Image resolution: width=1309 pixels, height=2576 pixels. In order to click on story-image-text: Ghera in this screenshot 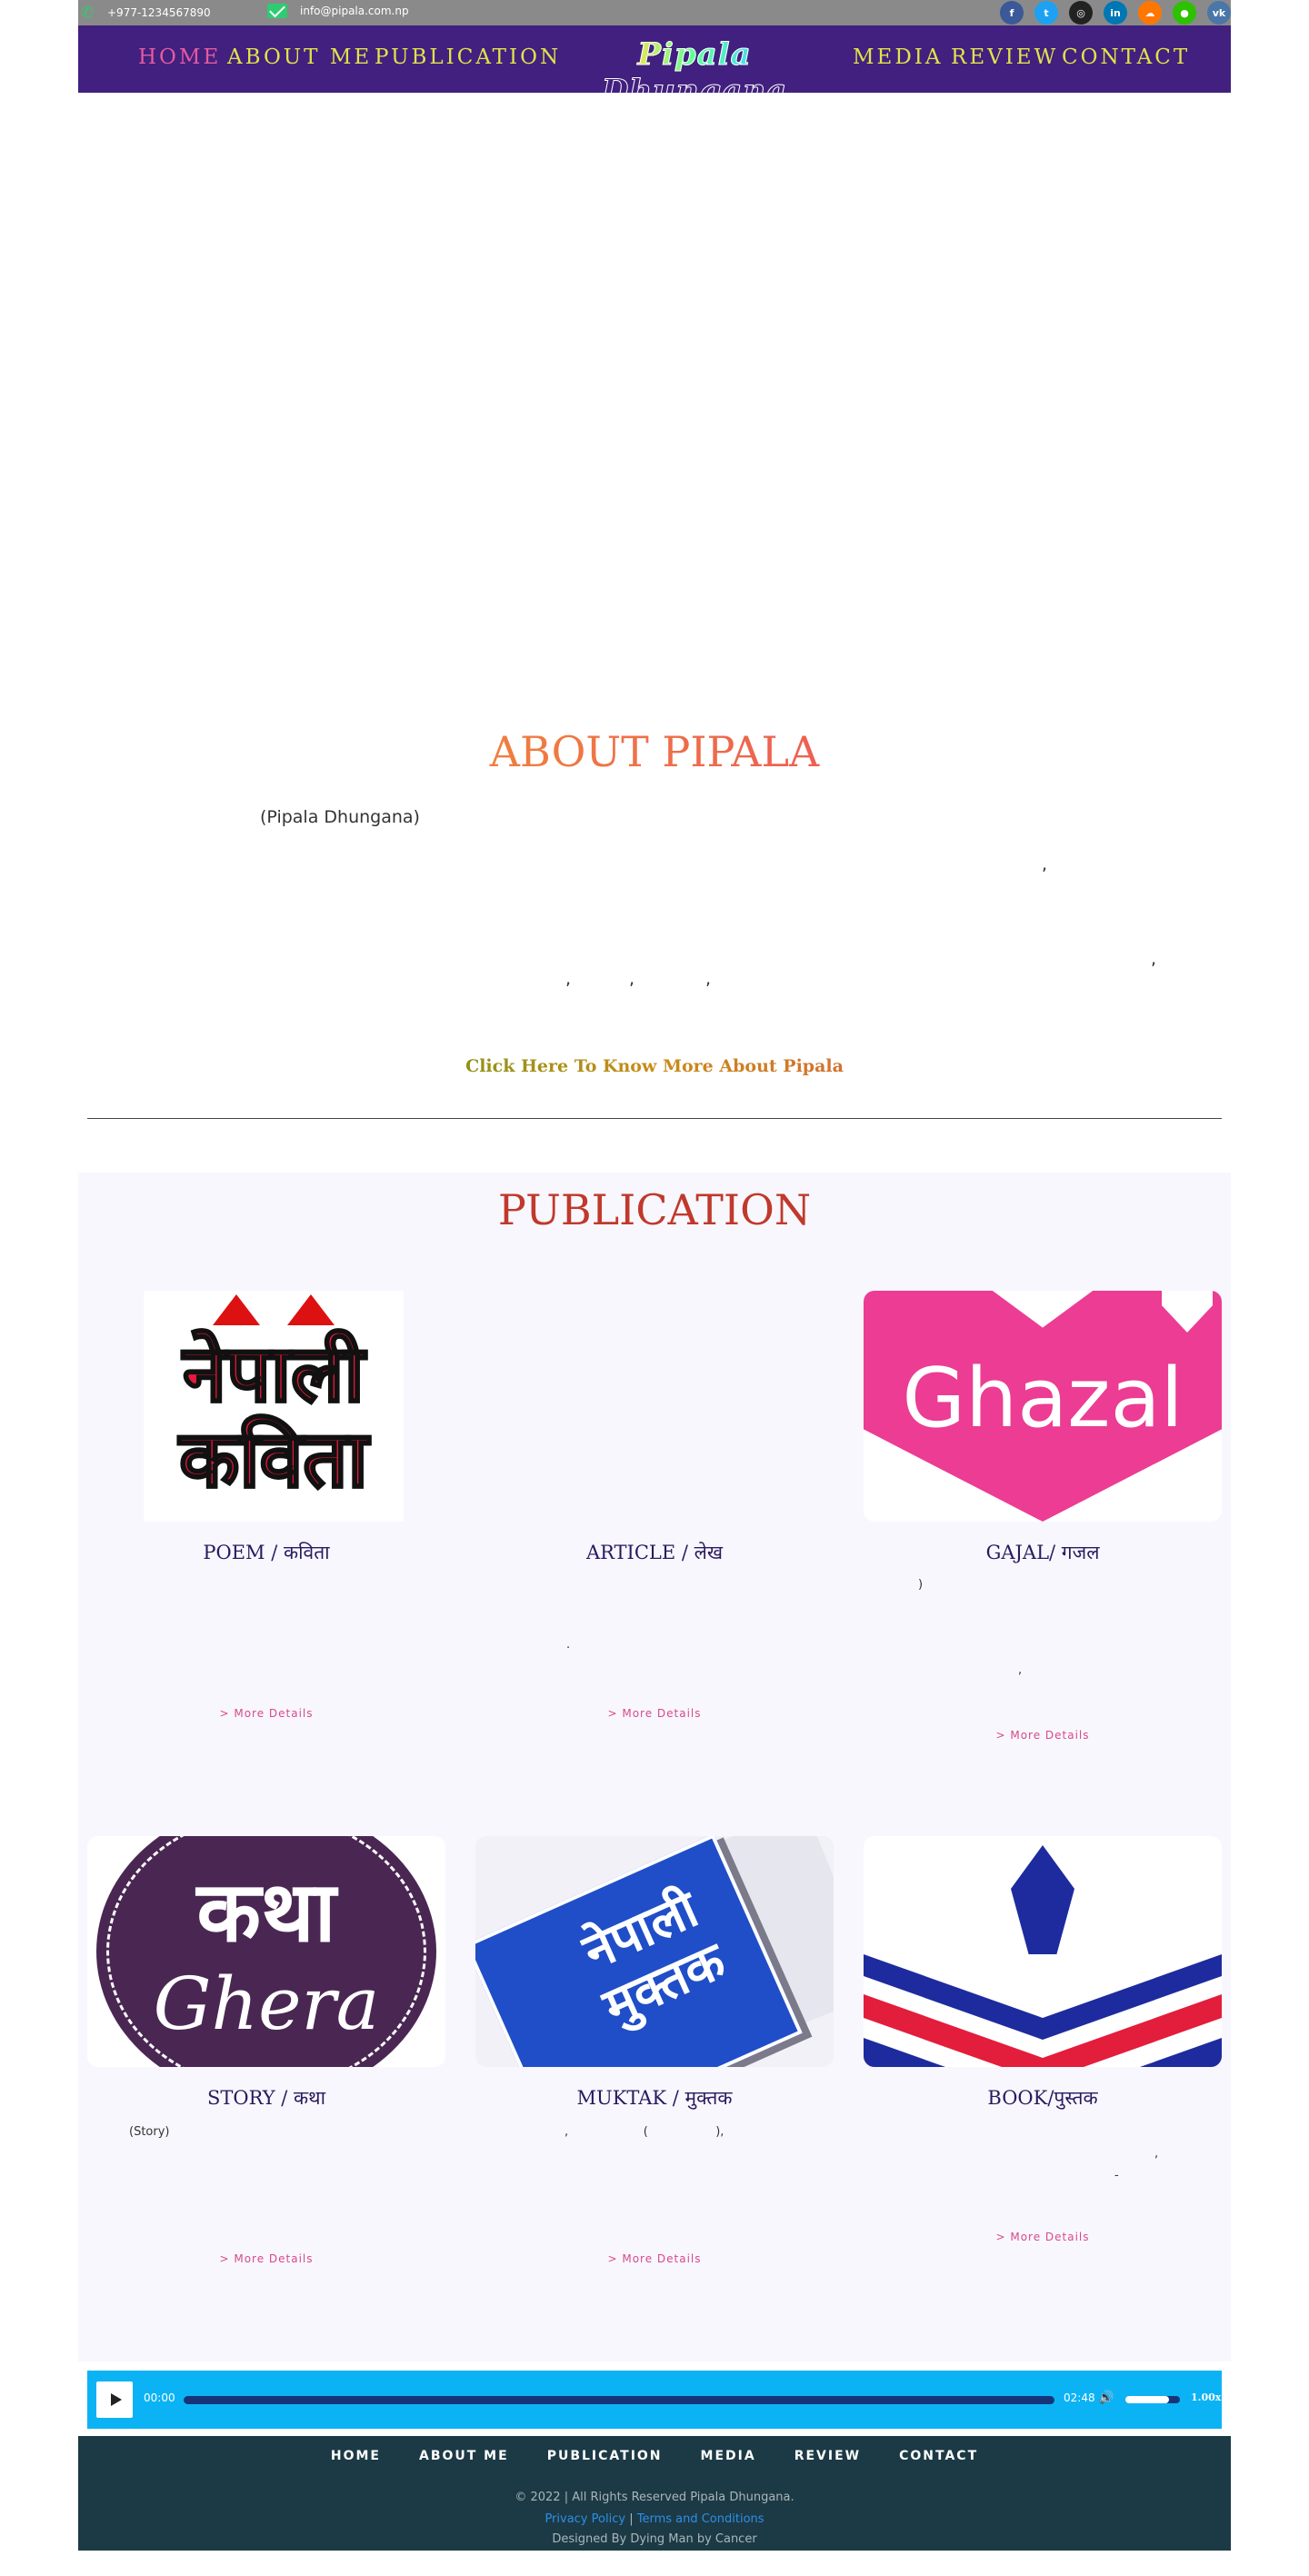, I will do `click(266, 2004)`.